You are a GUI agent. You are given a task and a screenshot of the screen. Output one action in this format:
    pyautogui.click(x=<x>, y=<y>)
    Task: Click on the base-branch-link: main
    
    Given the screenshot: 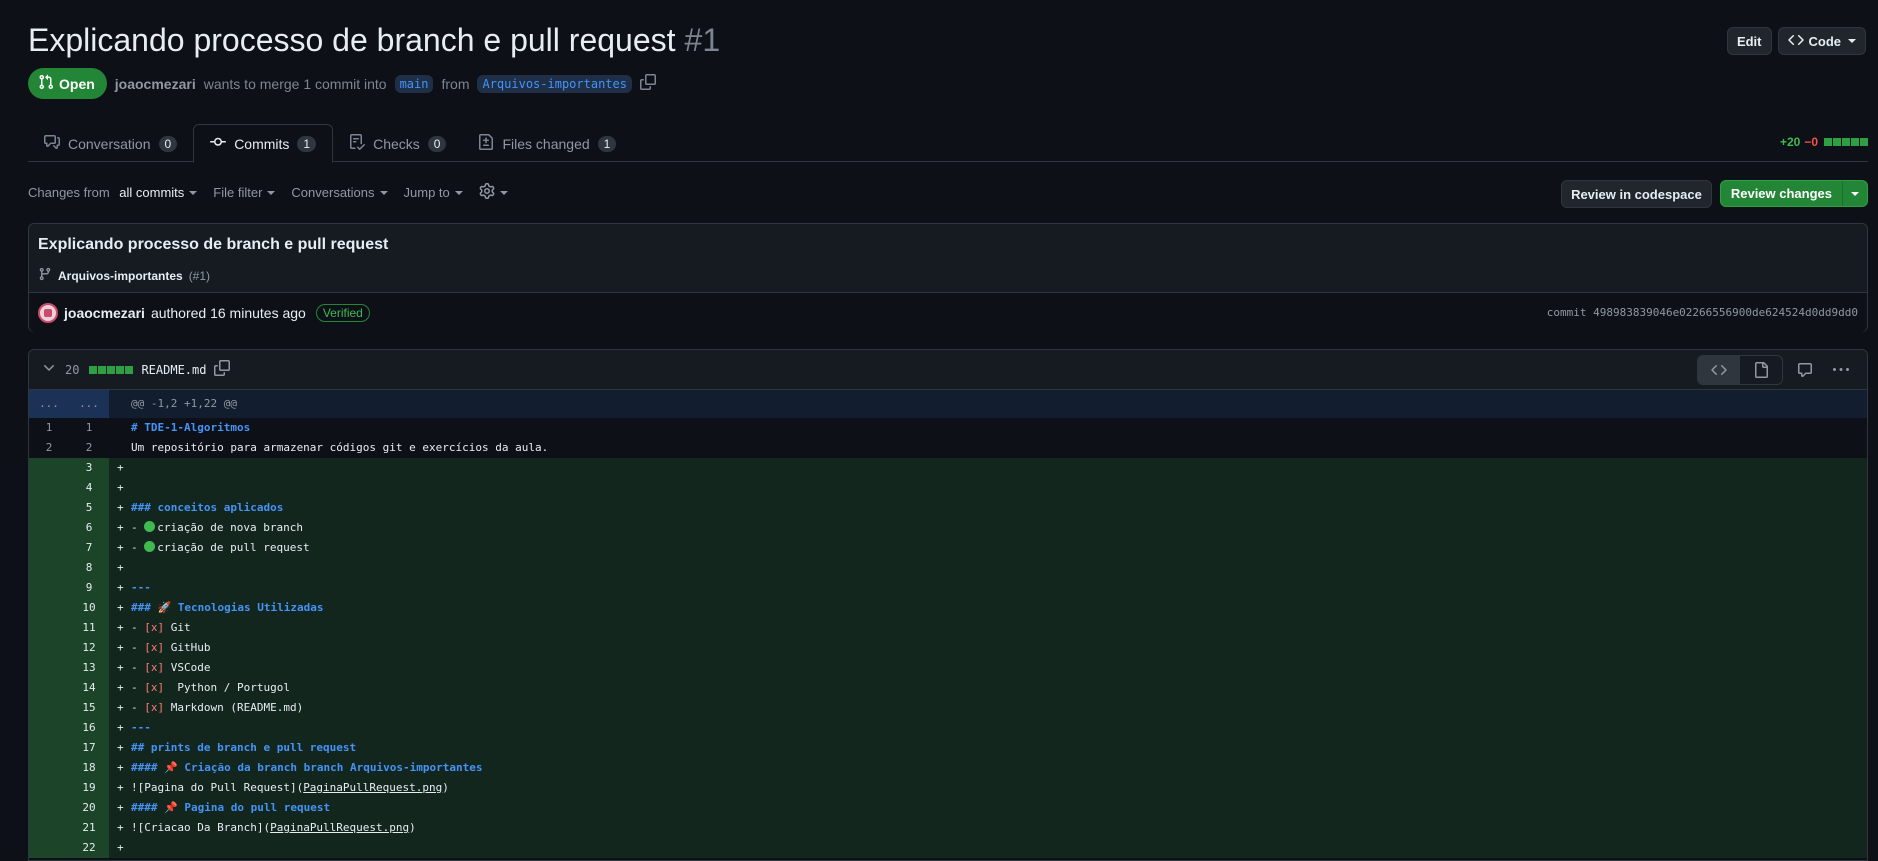 What is the action you would take?
    pyautogui.click(x=414, y=83)
    